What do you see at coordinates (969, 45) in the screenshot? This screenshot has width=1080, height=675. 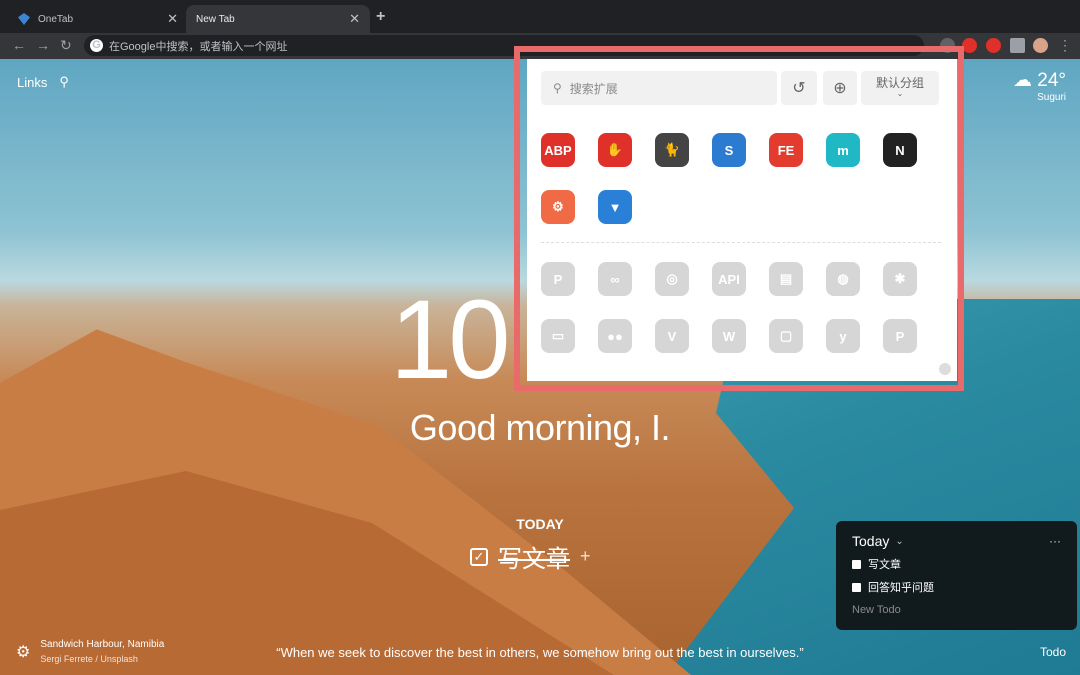 I see `adblock-extension-icon` at bounding box center [969, 45].